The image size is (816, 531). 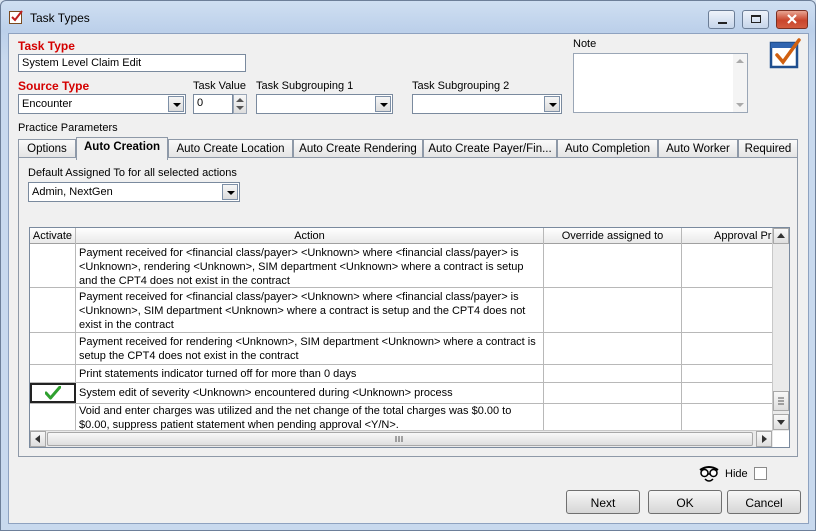 What do you see at coordinates (768, 148) in the screenshot?
I see `tab-required: Required` at bounding box center [768, 148].